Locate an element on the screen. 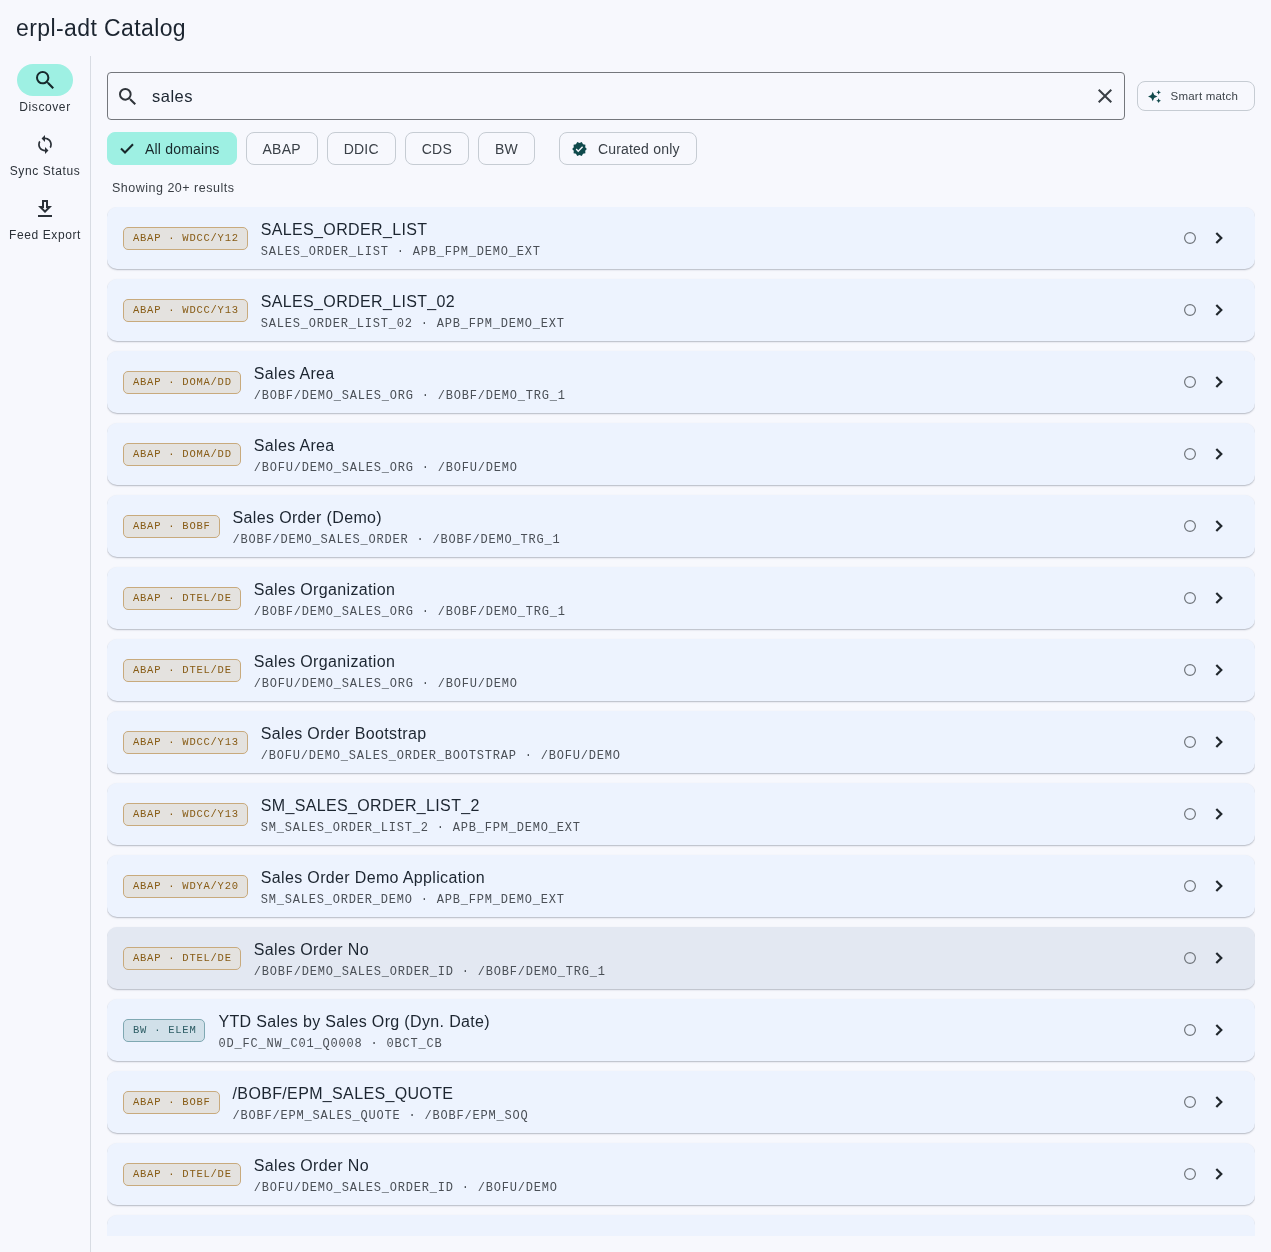 The width and height of the screenshot is (1271, 1252). result-title: YTD Sales by Sales Org (Dyn. Date) is located at coordinates (354, 1022).